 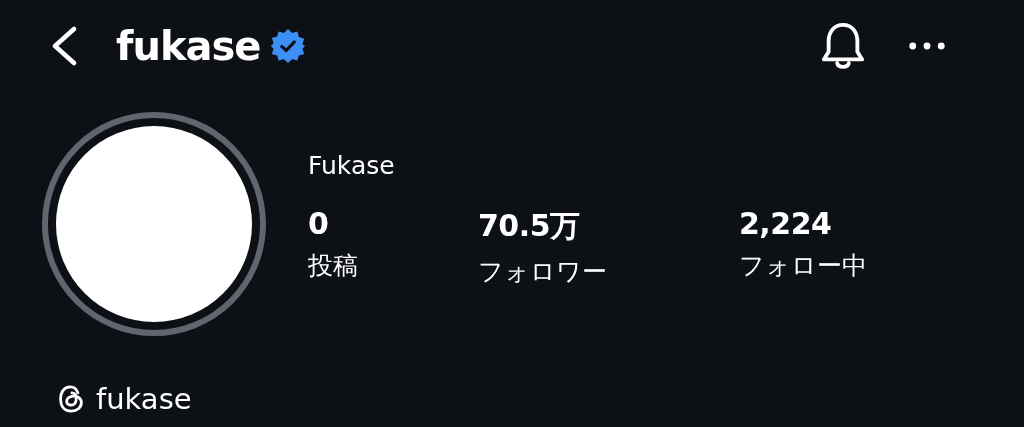 I want to click on stat-count: 2,224, so click(x=785, y=223).